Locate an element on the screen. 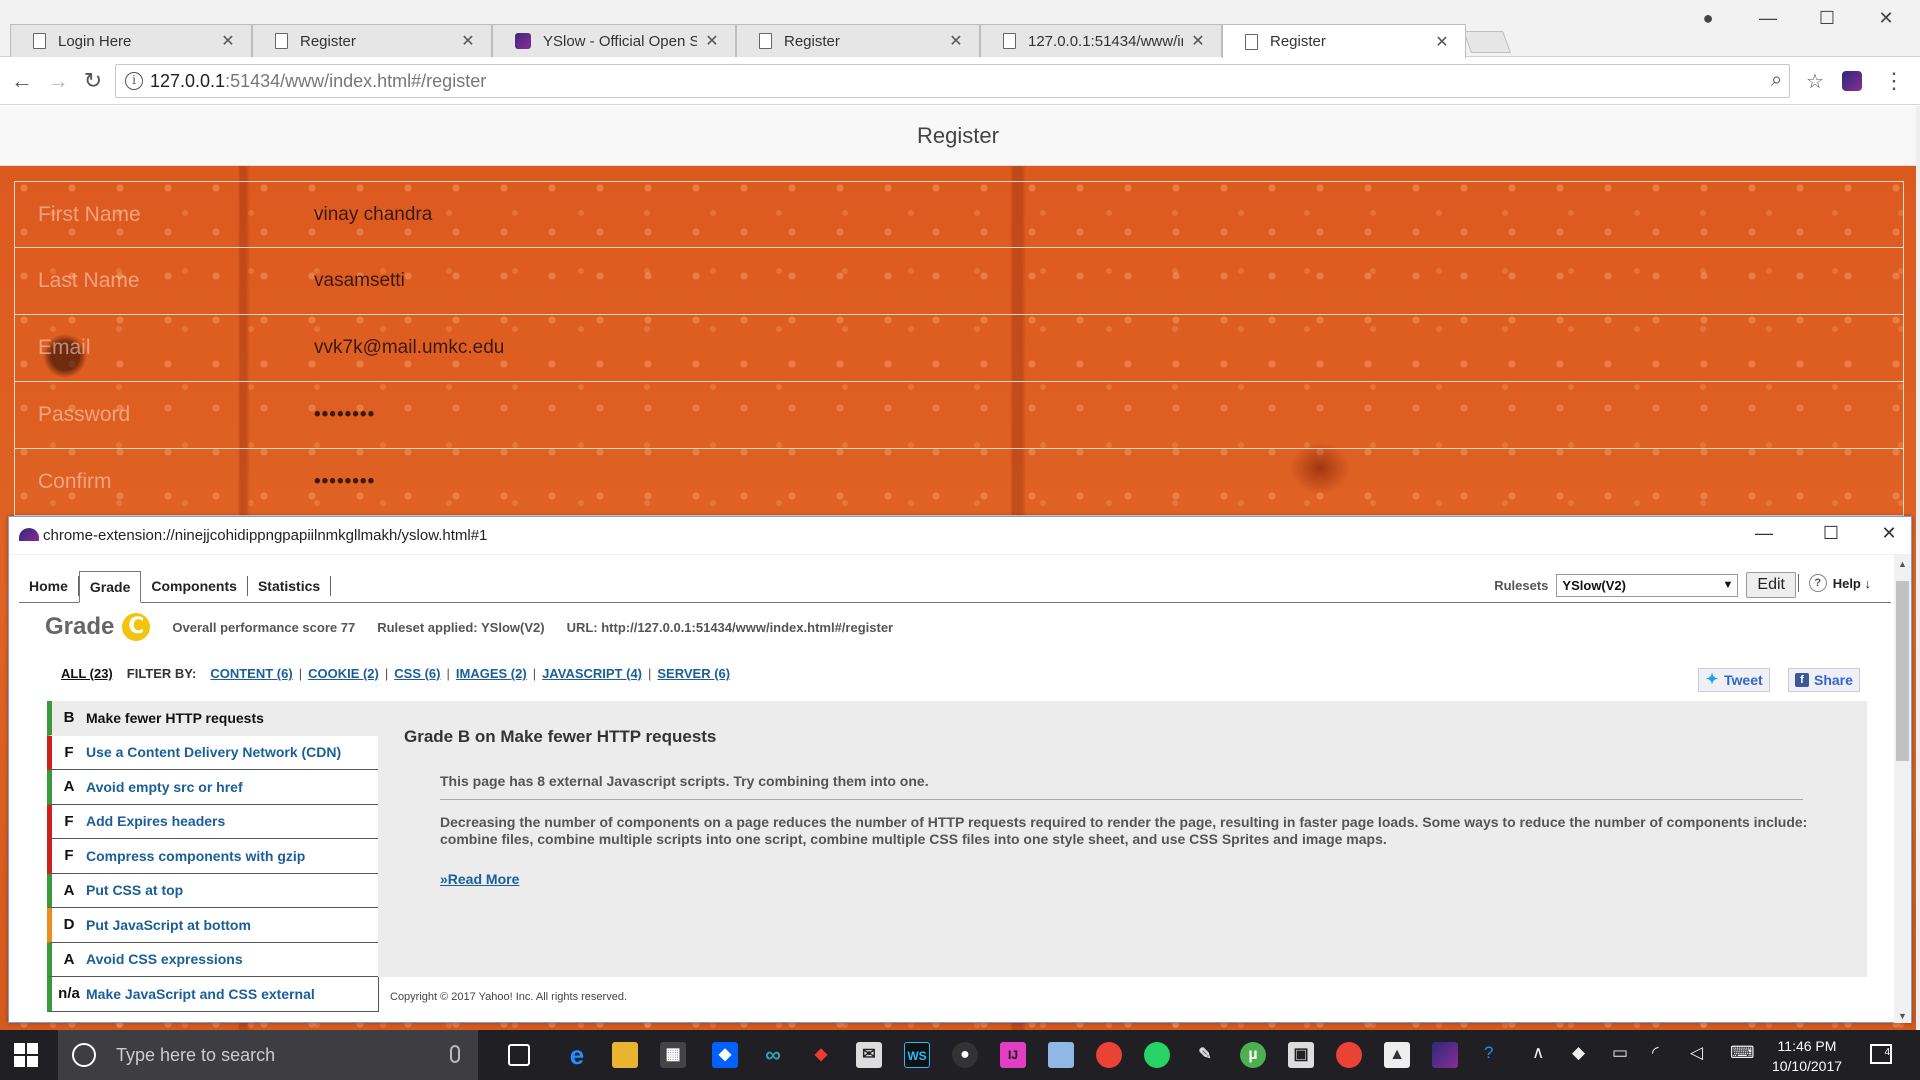 This screenshot has height=1080, width=1920. scroll-up-icon: ▲ is located at coordinates (1902, 564).